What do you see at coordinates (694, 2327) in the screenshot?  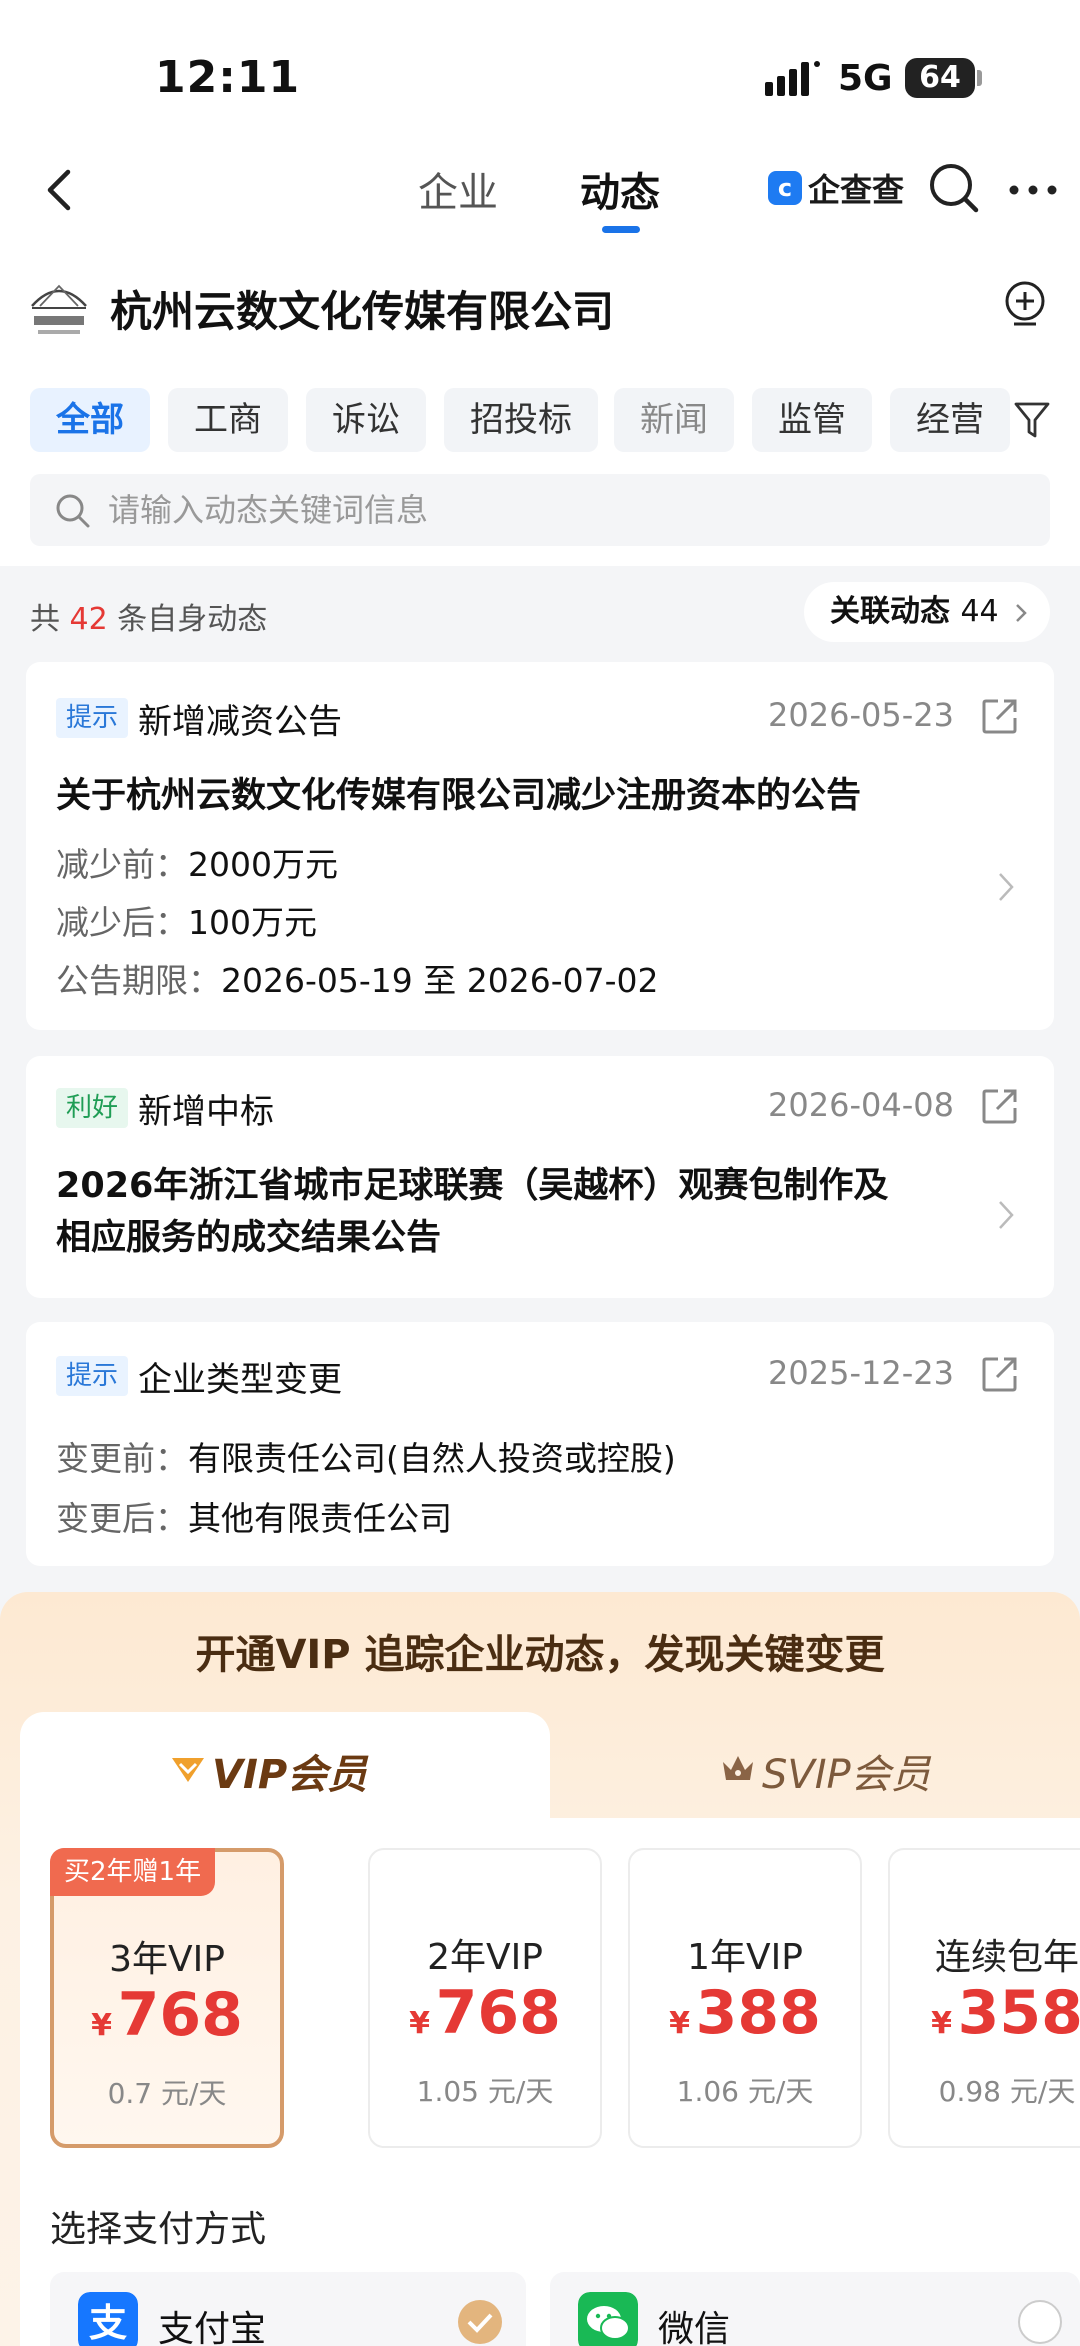 I see `pay-label: 微信` at bounding box center [694, 2327].